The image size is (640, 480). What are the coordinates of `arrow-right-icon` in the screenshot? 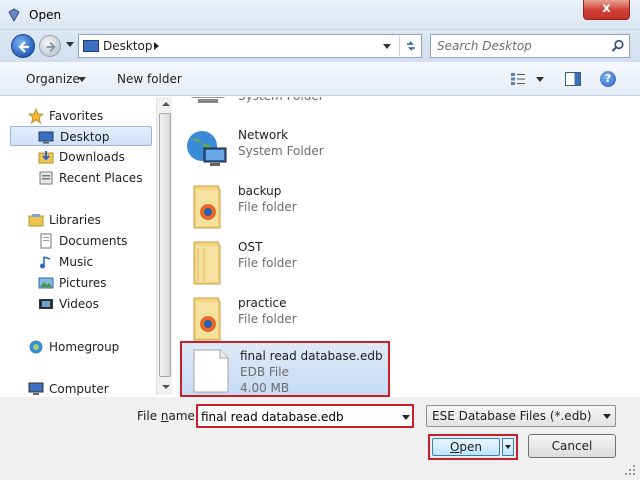 It's located at (51, 47).